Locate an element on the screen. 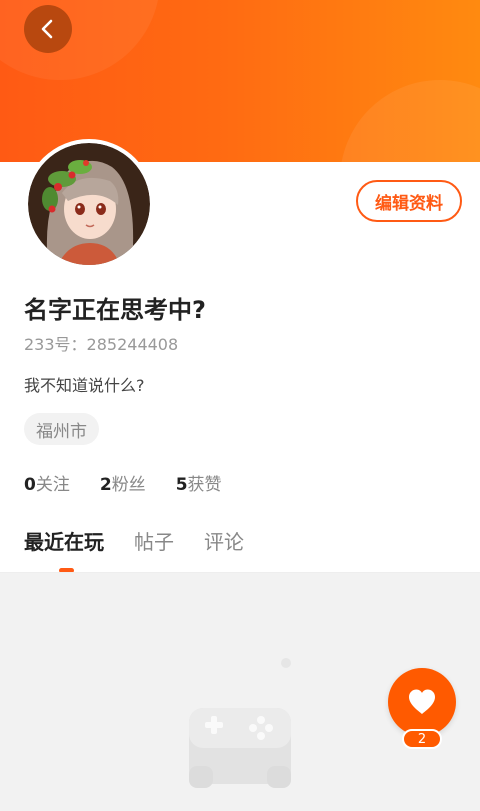  tab-bar: 最近在玩 帖子 评论 is located at coordinates (134, 540).